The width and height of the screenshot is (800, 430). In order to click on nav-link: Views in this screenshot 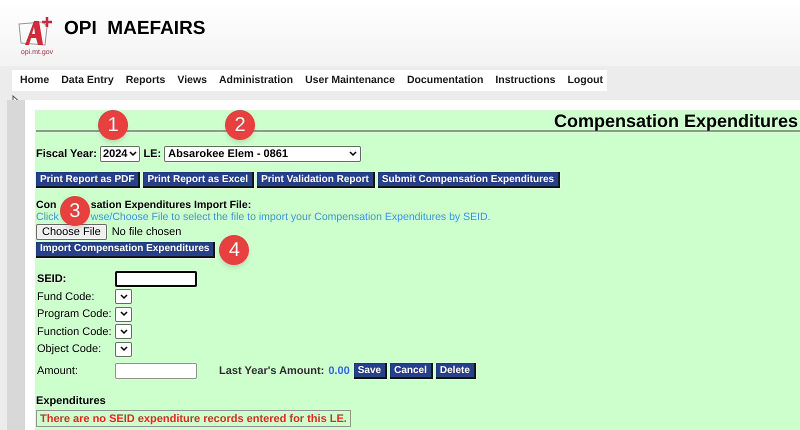, I will do `click(192, 80)`.